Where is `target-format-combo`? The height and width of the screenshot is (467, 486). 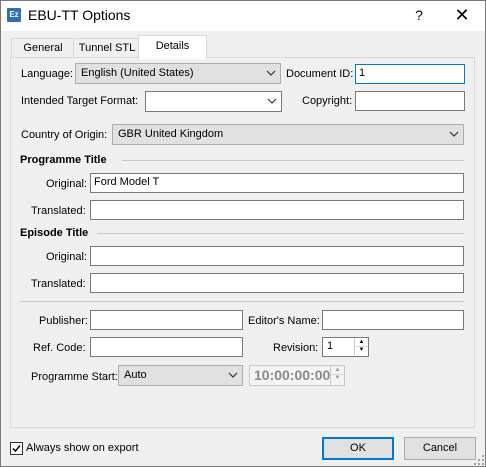 target-format-combo is located at coordinates (213, 101).